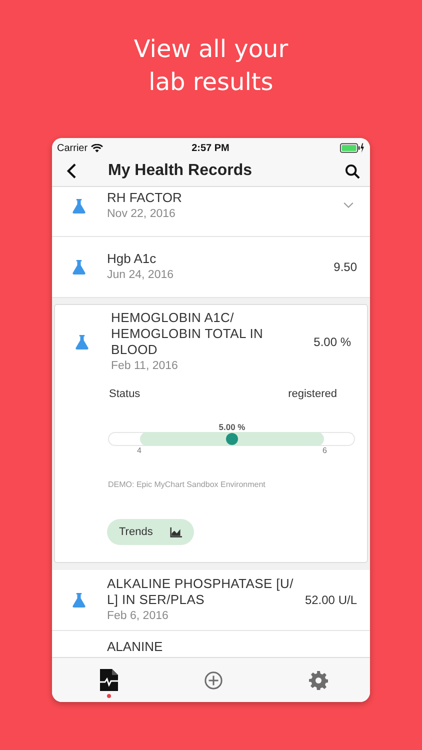 This screenshot has width=422, height=750. Describe the element at coordinates (71, 171) in the screenshot. I see `back-icon` at that location.